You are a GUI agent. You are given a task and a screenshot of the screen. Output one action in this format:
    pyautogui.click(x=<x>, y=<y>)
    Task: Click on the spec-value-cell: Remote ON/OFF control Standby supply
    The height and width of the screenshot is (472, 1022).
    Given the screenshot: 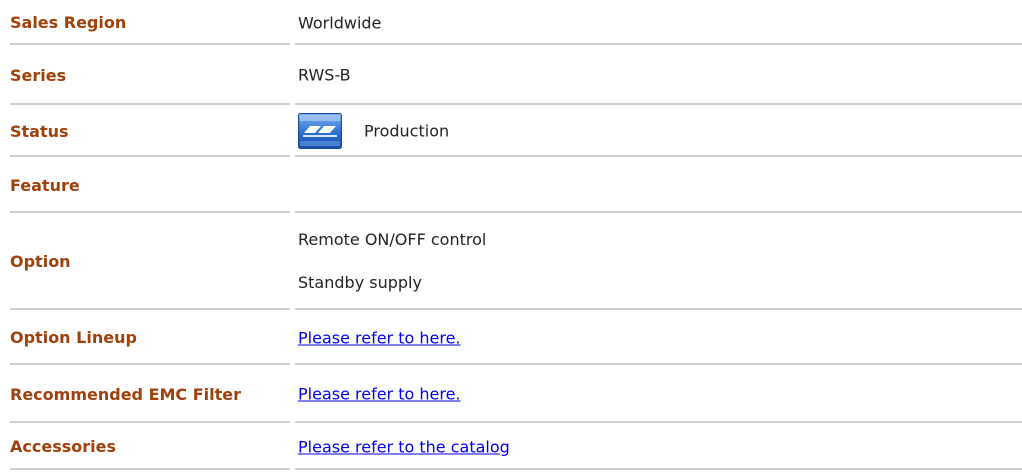 What is the action you would take?
    pyautogui.click(x=660, y=261)
    